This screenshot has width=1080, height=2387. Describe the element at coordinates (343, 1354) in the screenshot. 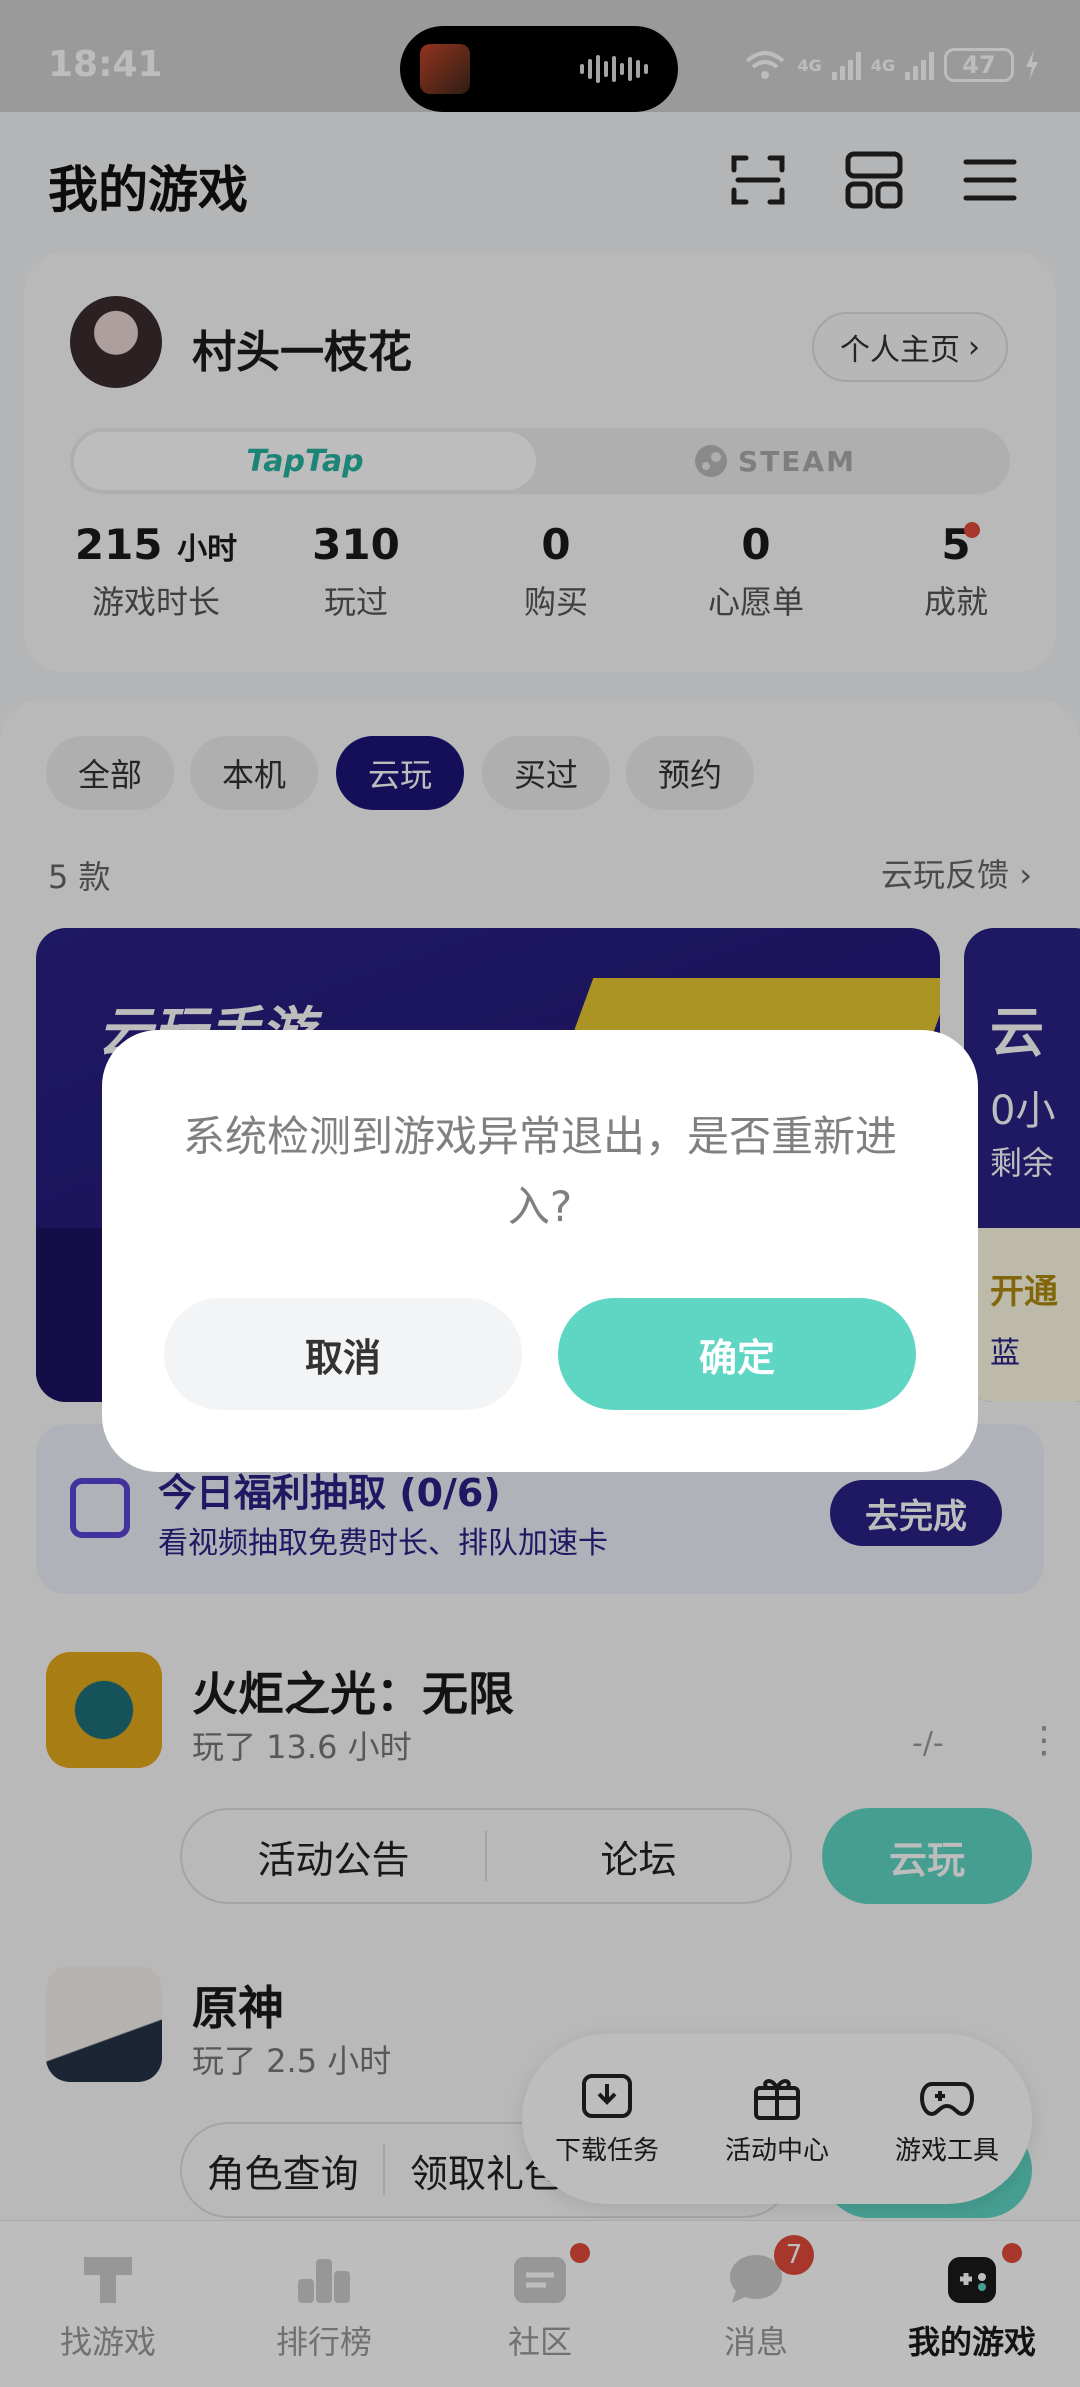

I see `cancel-button: 取消` at that location.